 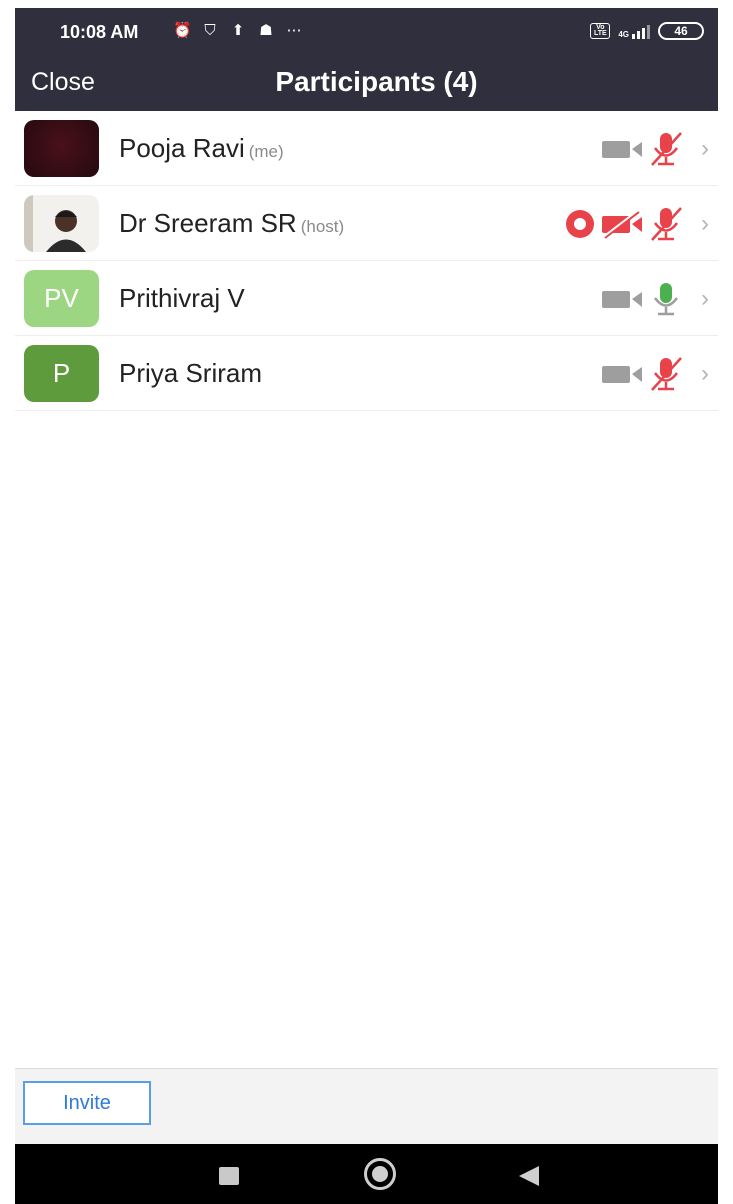 I want to click on system-nav-bar, so click(x=366, y=1174).